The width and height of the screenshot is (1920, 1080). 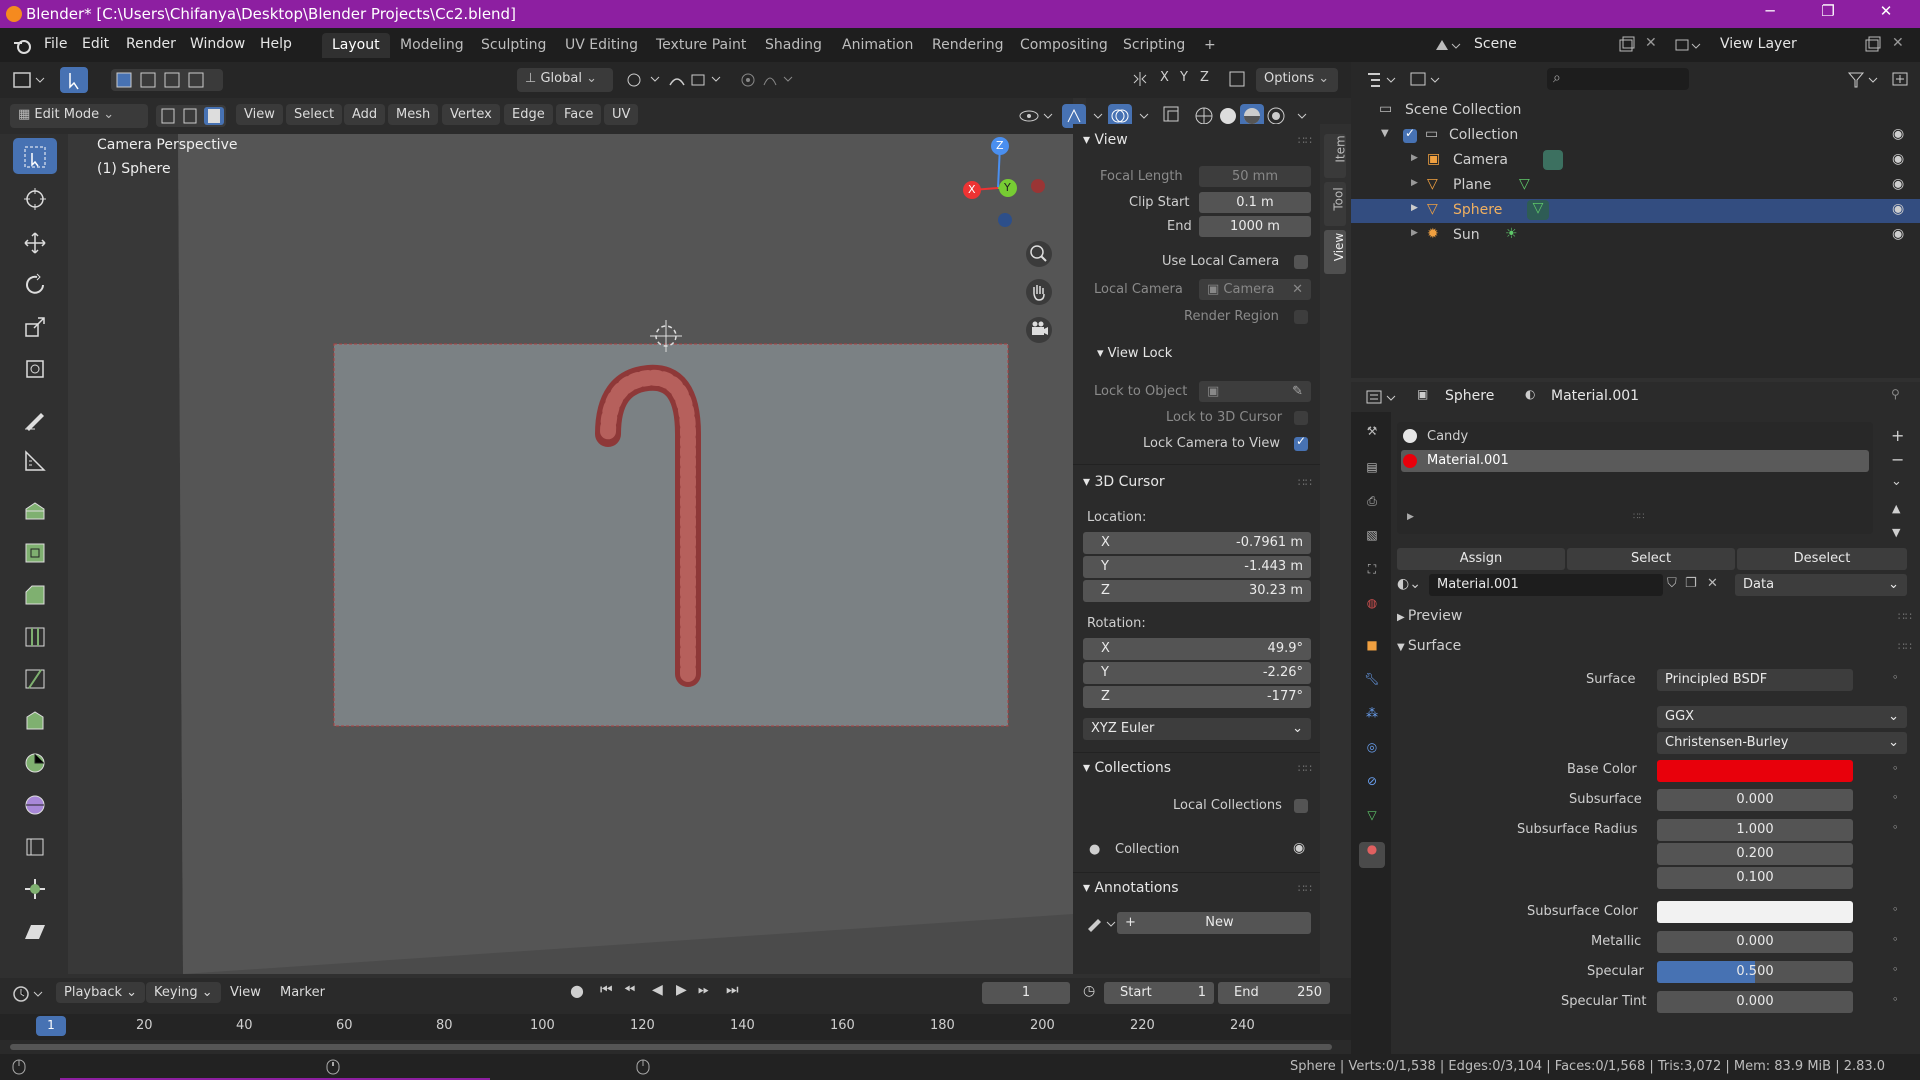 What do you see at coordinates (1898, 43) in the screenshot?
I see `remove-view-layer-icon: ✕` at bounding box center [1898, 43].